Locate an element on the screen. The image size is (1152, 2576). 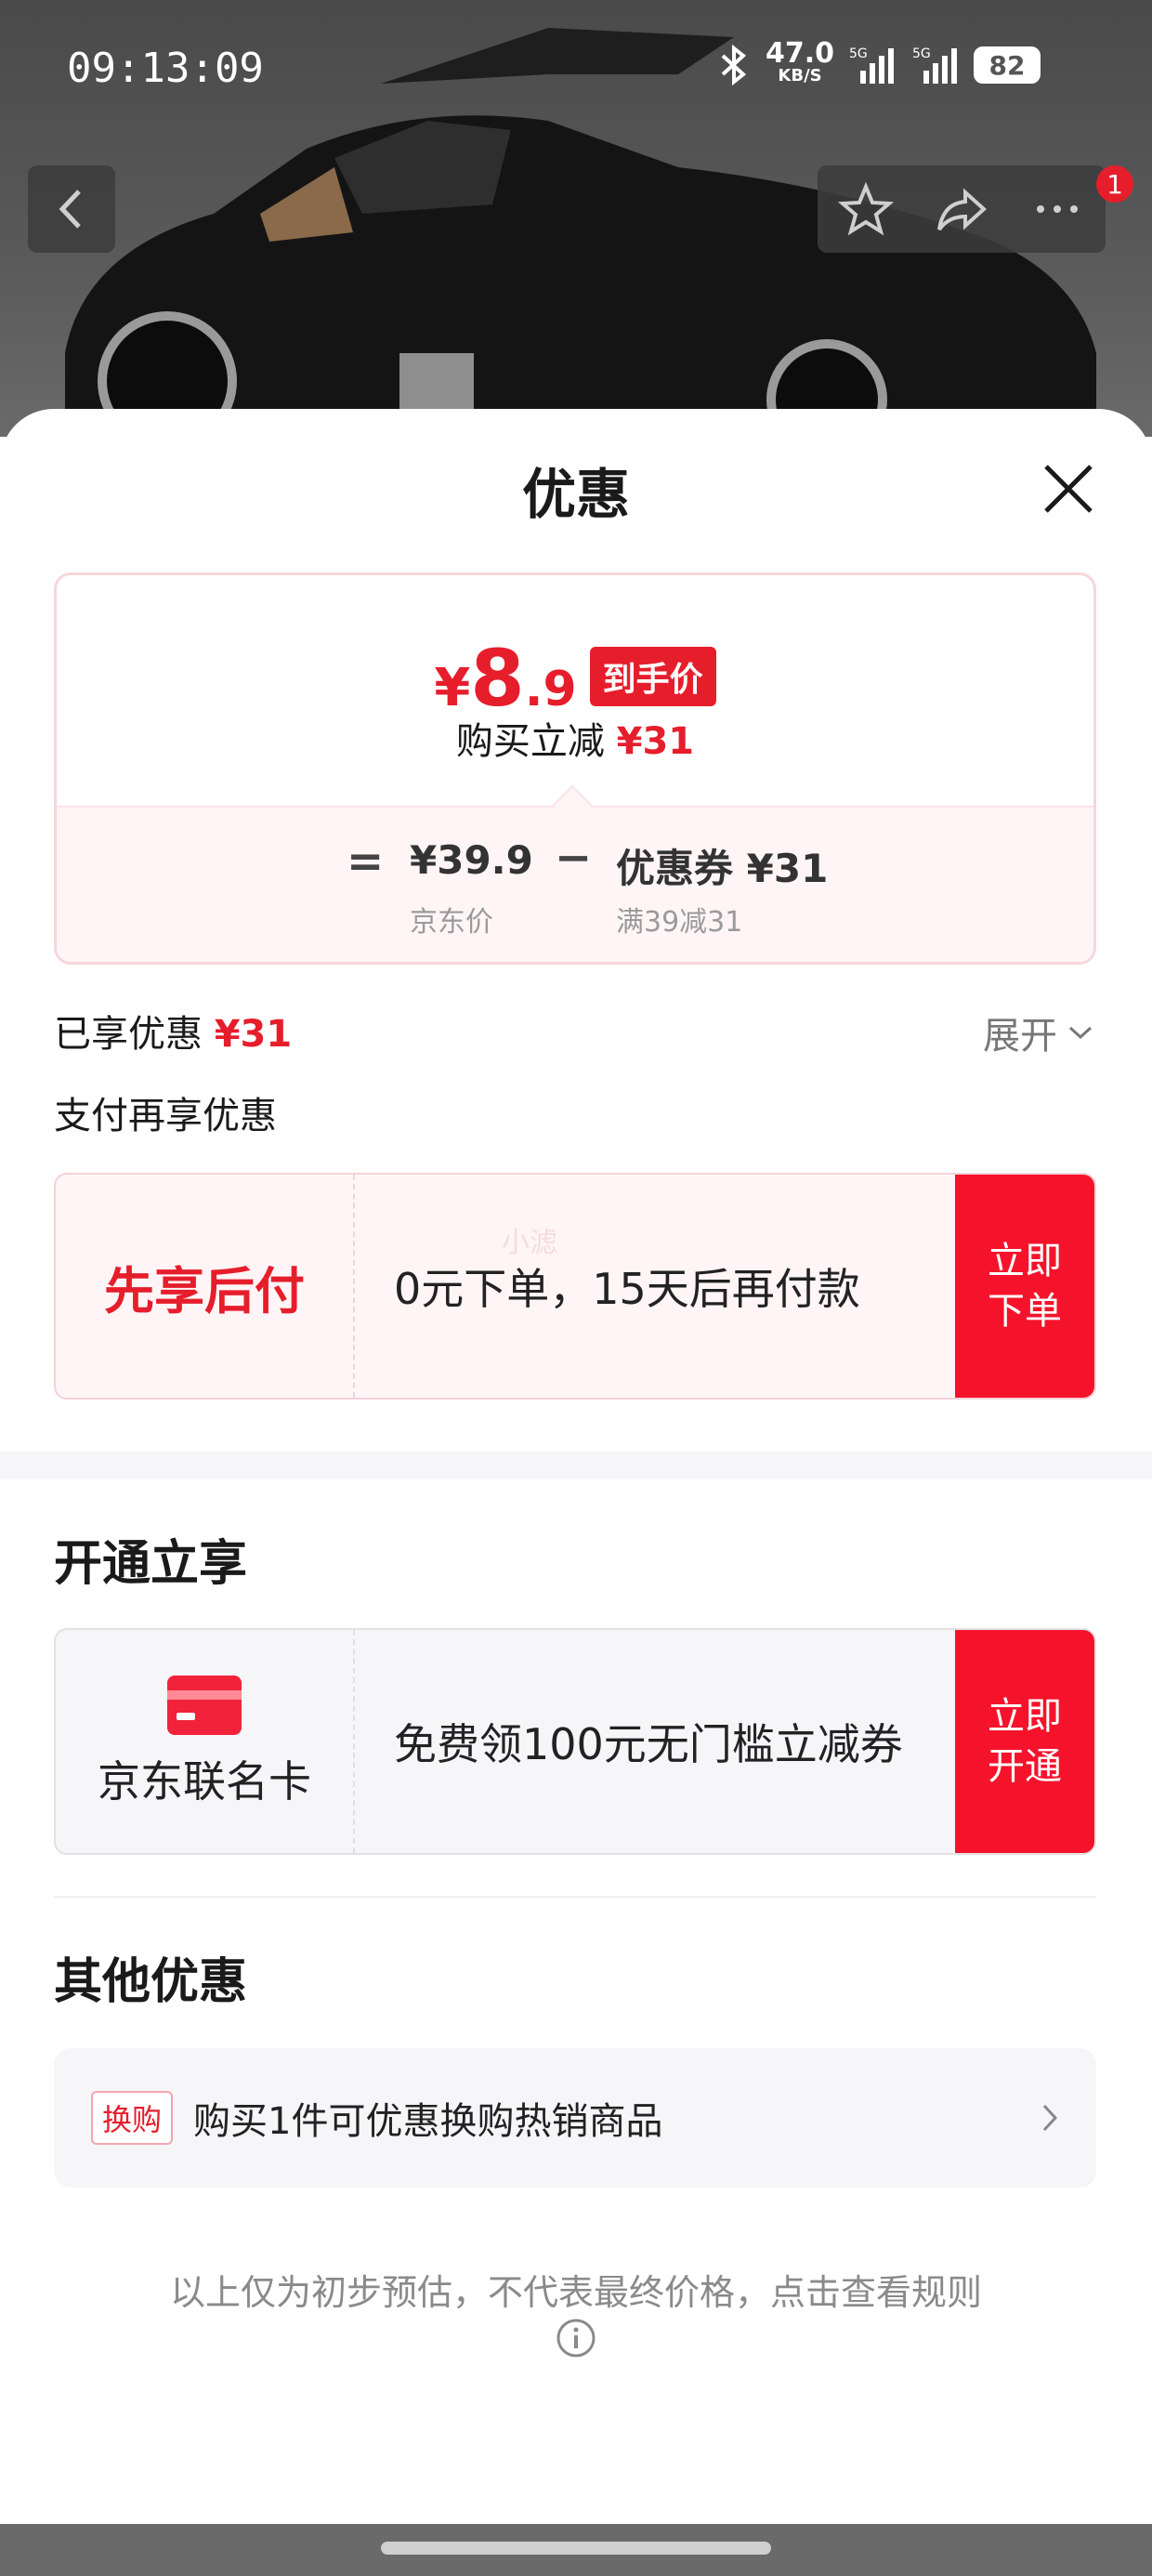
equals-sign: = is located at coordinates (366, 861).